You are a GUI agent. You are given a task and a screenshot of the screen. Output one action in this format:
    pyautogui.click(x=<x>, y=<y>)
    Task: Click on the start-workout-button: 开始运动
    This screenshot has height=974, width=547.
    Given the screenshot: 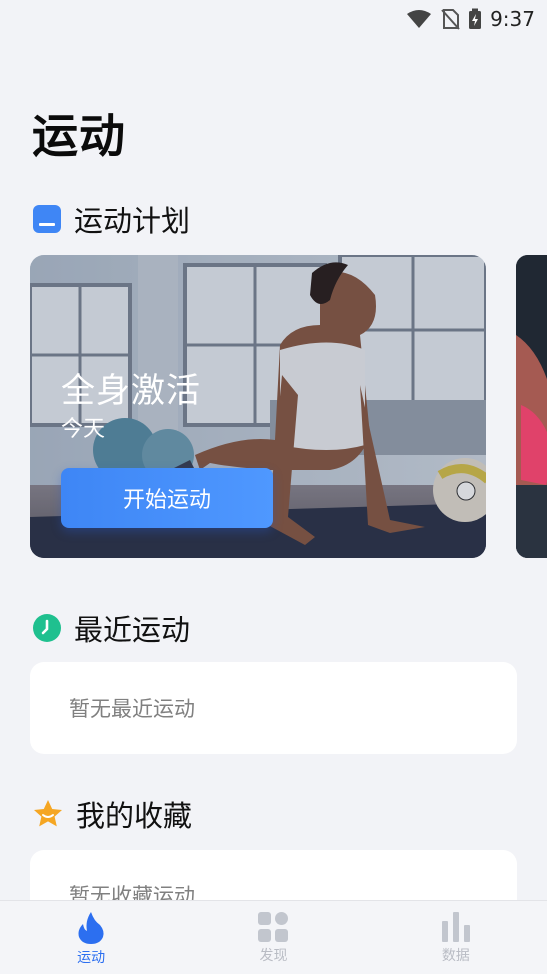 What is the action you would take?
    pyautogui.click(x=167, y=498)
    